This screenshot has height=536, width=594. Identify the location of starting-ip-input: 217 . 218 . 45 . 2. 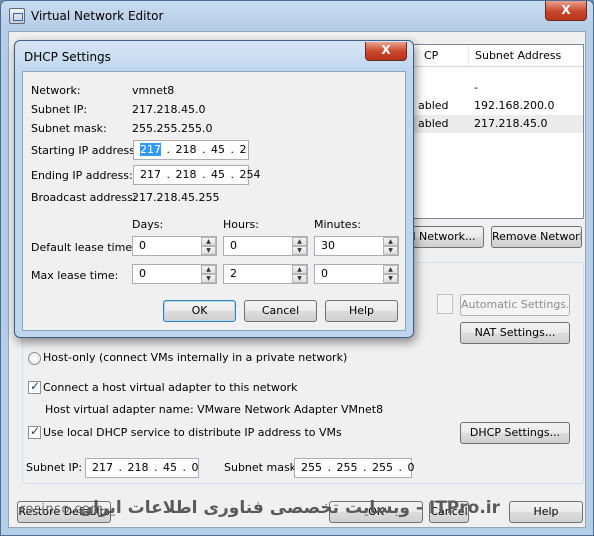
(191, 150).